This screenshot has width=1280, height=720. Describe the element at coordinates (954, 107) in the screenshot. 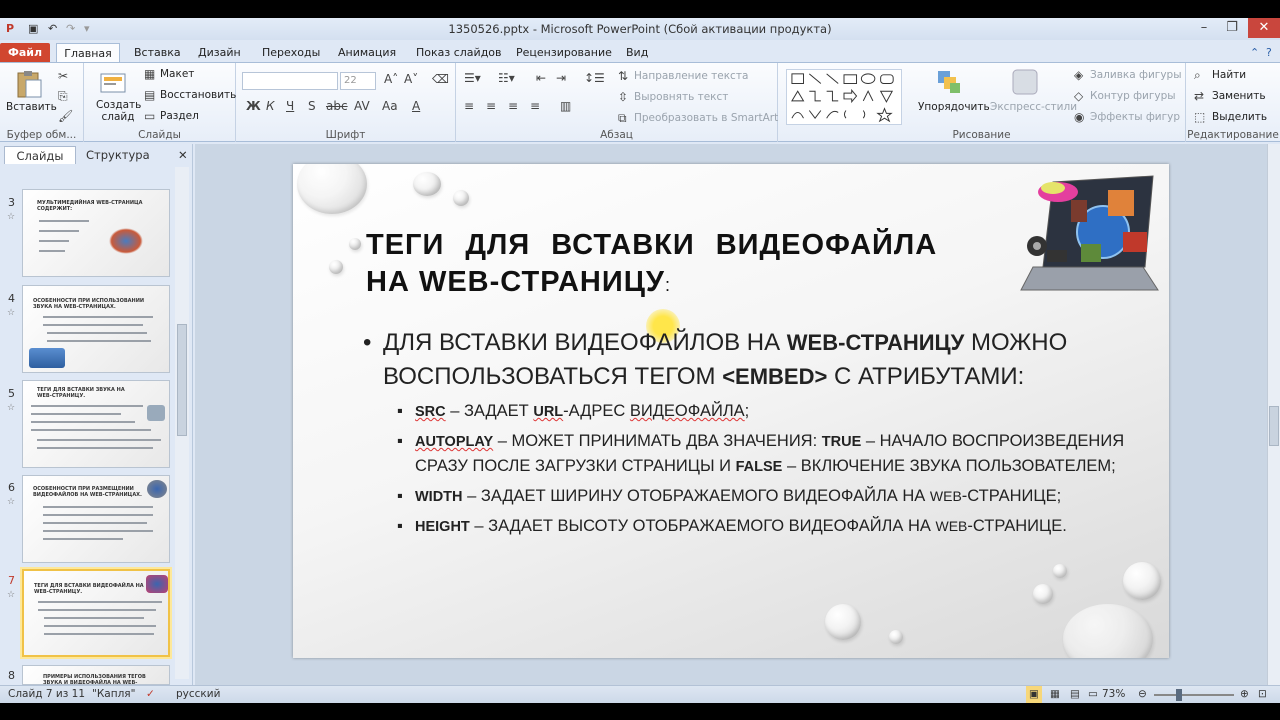

I see `arrange-button: Упорядочить` at that location.